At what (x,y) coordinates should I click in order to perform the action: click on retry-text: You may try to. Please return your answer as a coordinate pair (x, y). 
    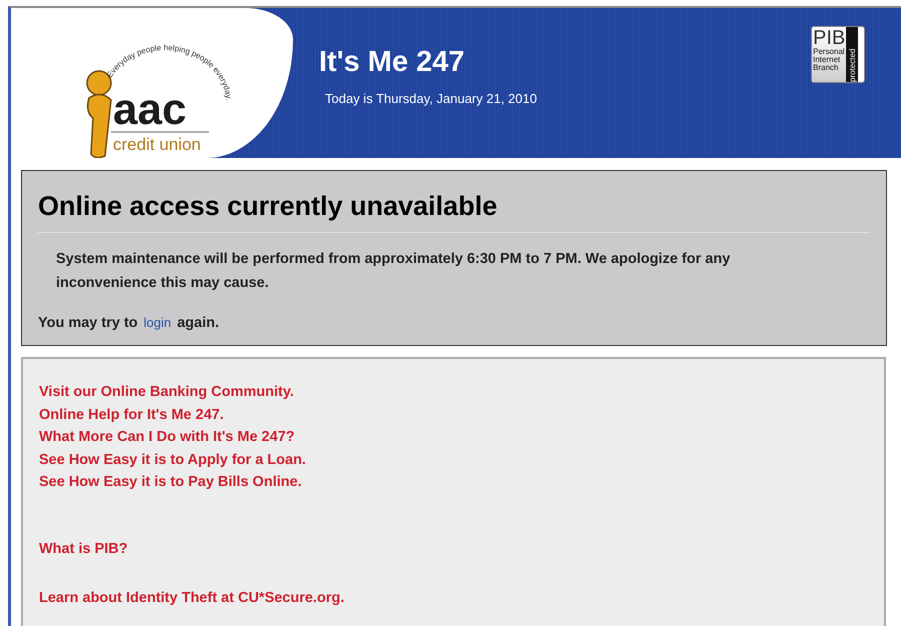
    Looking at the image, I should click on (88, 323).